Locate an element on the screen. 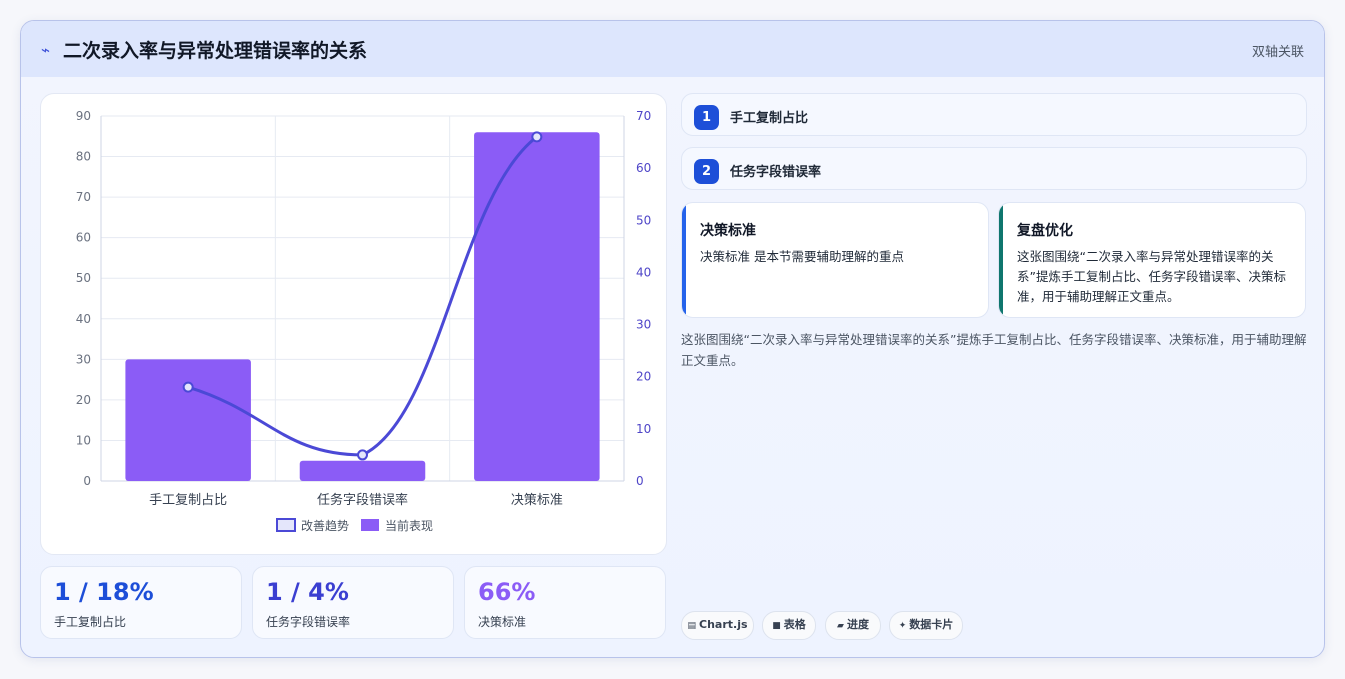 This screenshot has height=679, width=1345. pill-progress: ▰ 进度 is located at coordinates (853, 625).